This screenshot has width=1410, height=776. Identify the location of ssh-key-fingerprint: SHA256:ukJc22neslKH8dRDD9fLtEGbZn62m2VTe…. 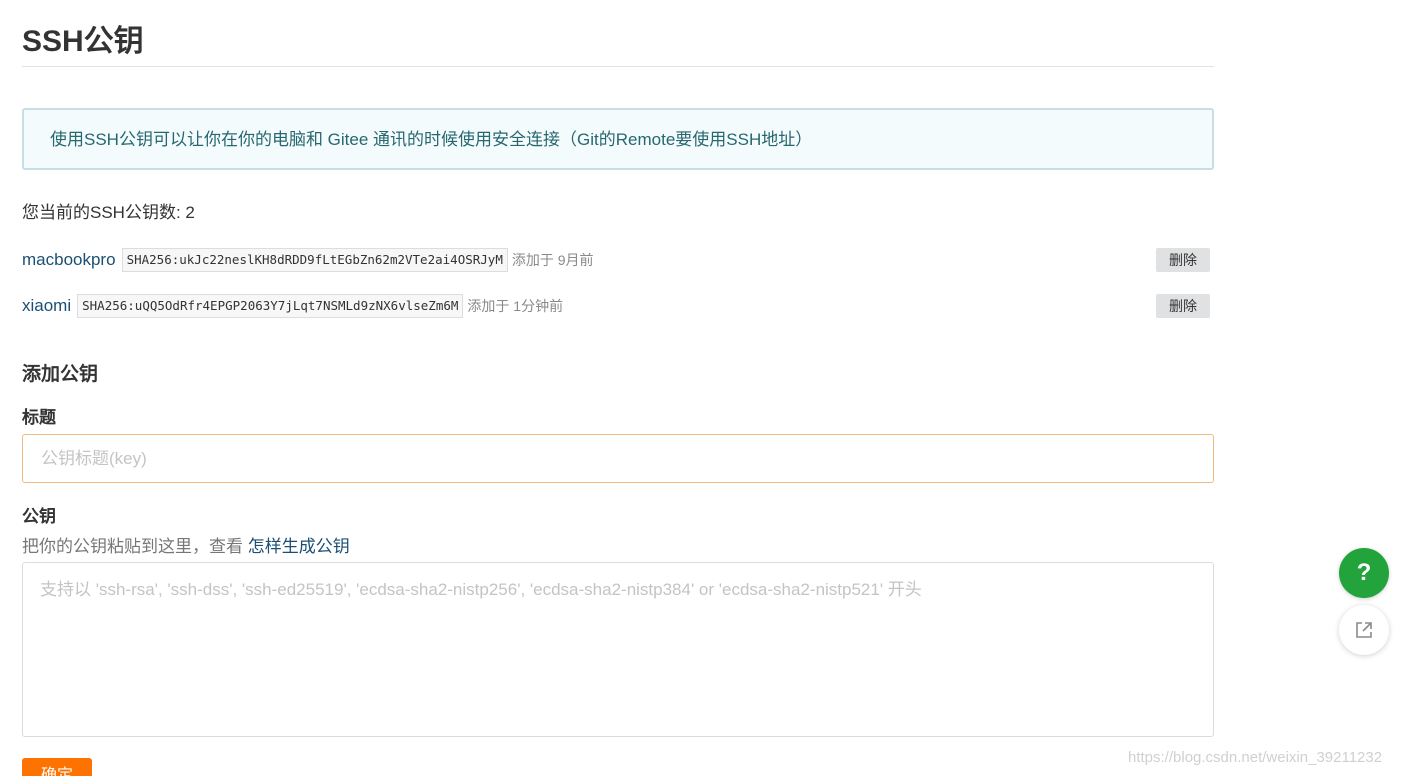
(314, 260).